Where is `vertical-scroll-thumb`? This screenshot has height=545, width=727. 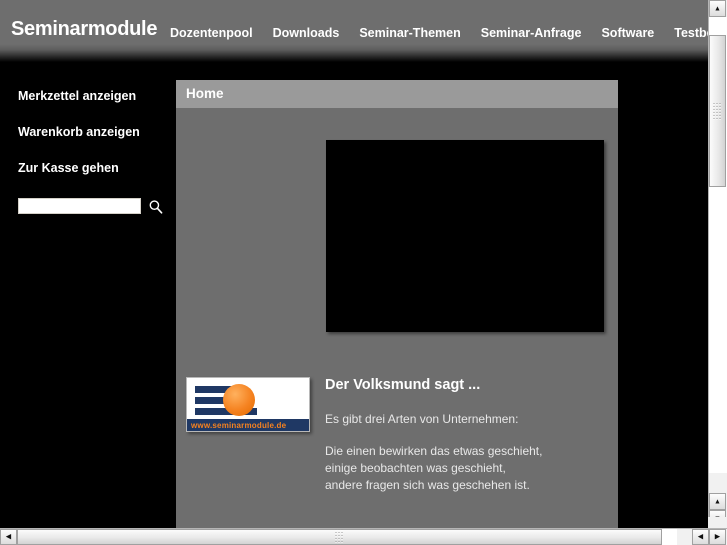 vertical-scroll-thumb is located at coordinates (717, 111).